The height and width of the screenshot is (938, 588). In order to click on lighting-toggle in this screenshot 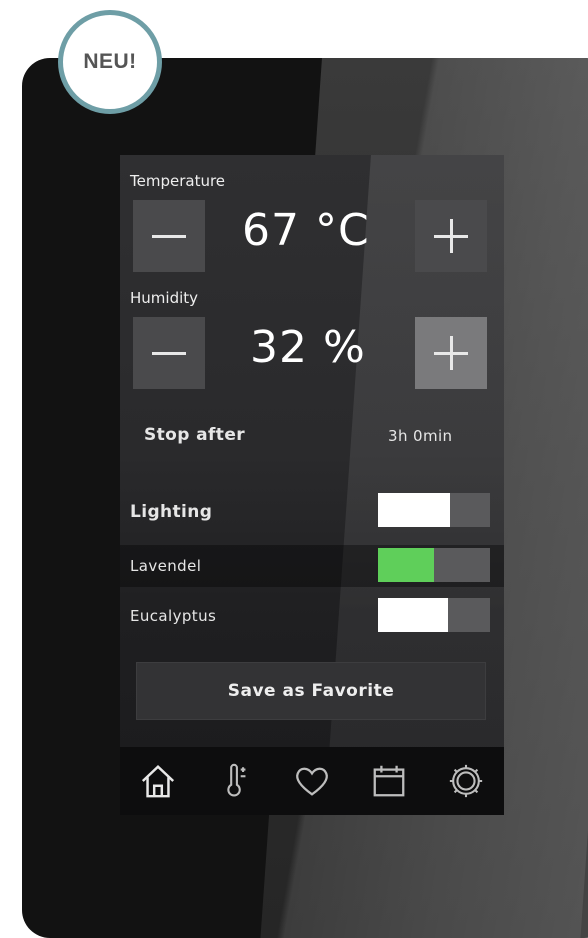, I will do `click(434, 510)`.